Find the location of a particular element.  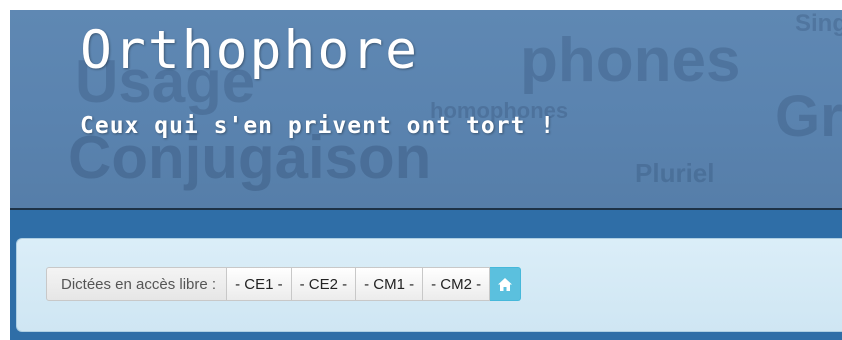

home-button is located at coordinates (506, 284).